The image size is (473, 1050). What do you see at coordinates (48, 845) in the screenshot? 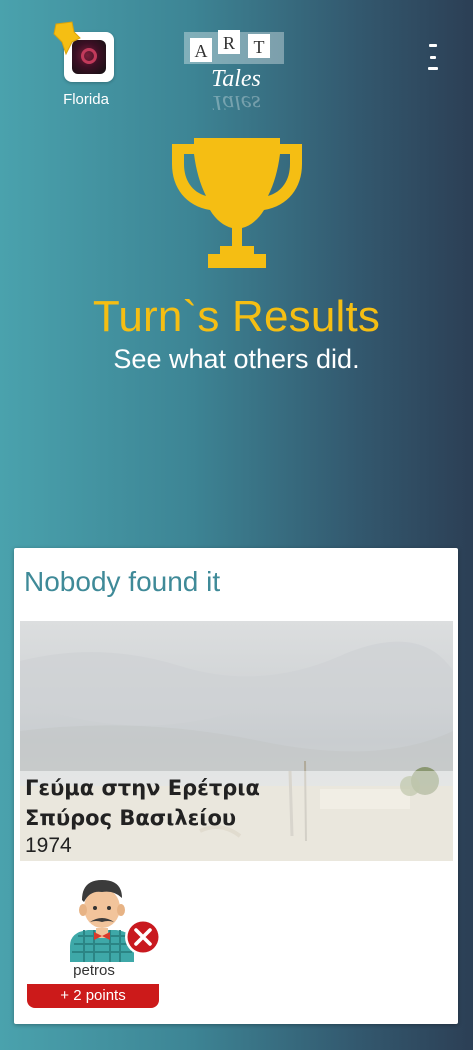
I see `artwork-year: 1974` at bounding box center [48, 845].